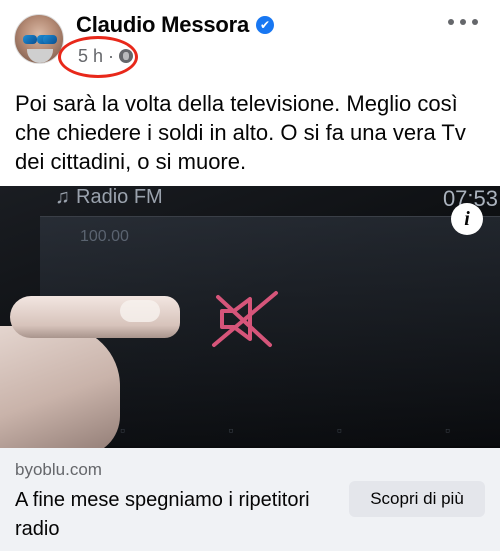  I want to click on author-avatar, so click(39, 39).